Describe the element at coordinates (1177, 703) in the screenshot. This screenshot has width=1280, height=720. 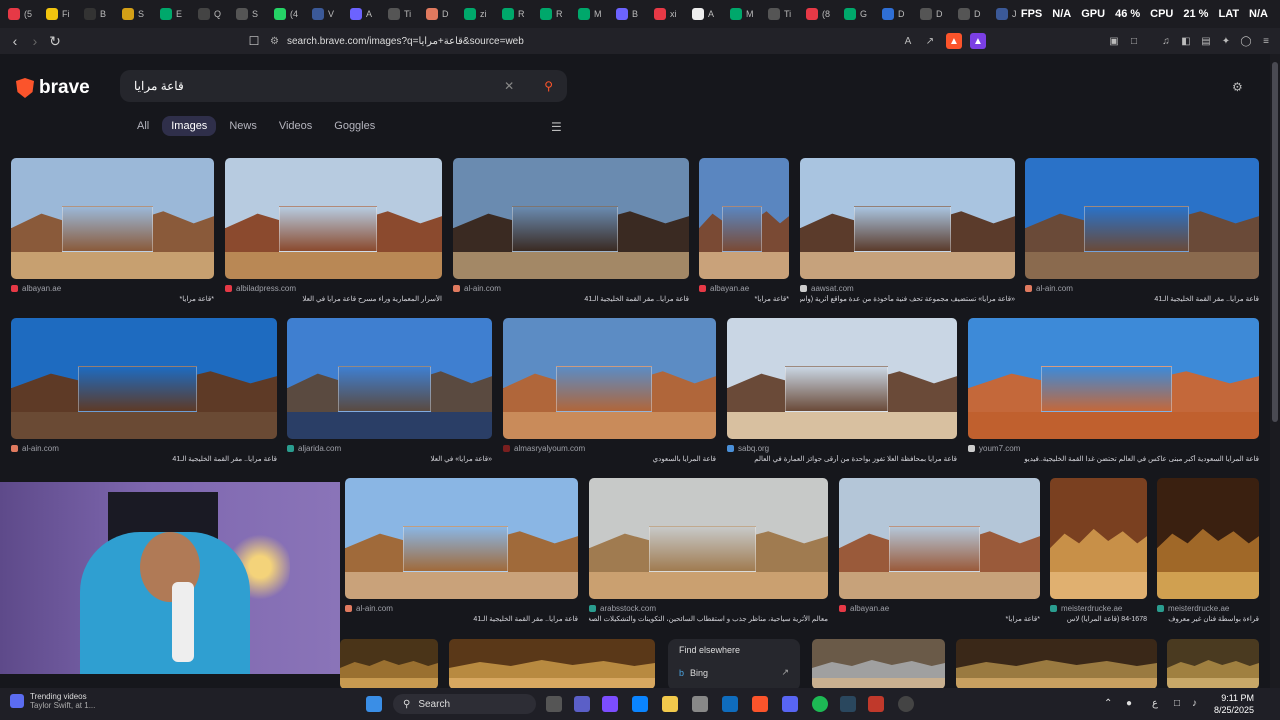
I see `network-icon: □` at that location.